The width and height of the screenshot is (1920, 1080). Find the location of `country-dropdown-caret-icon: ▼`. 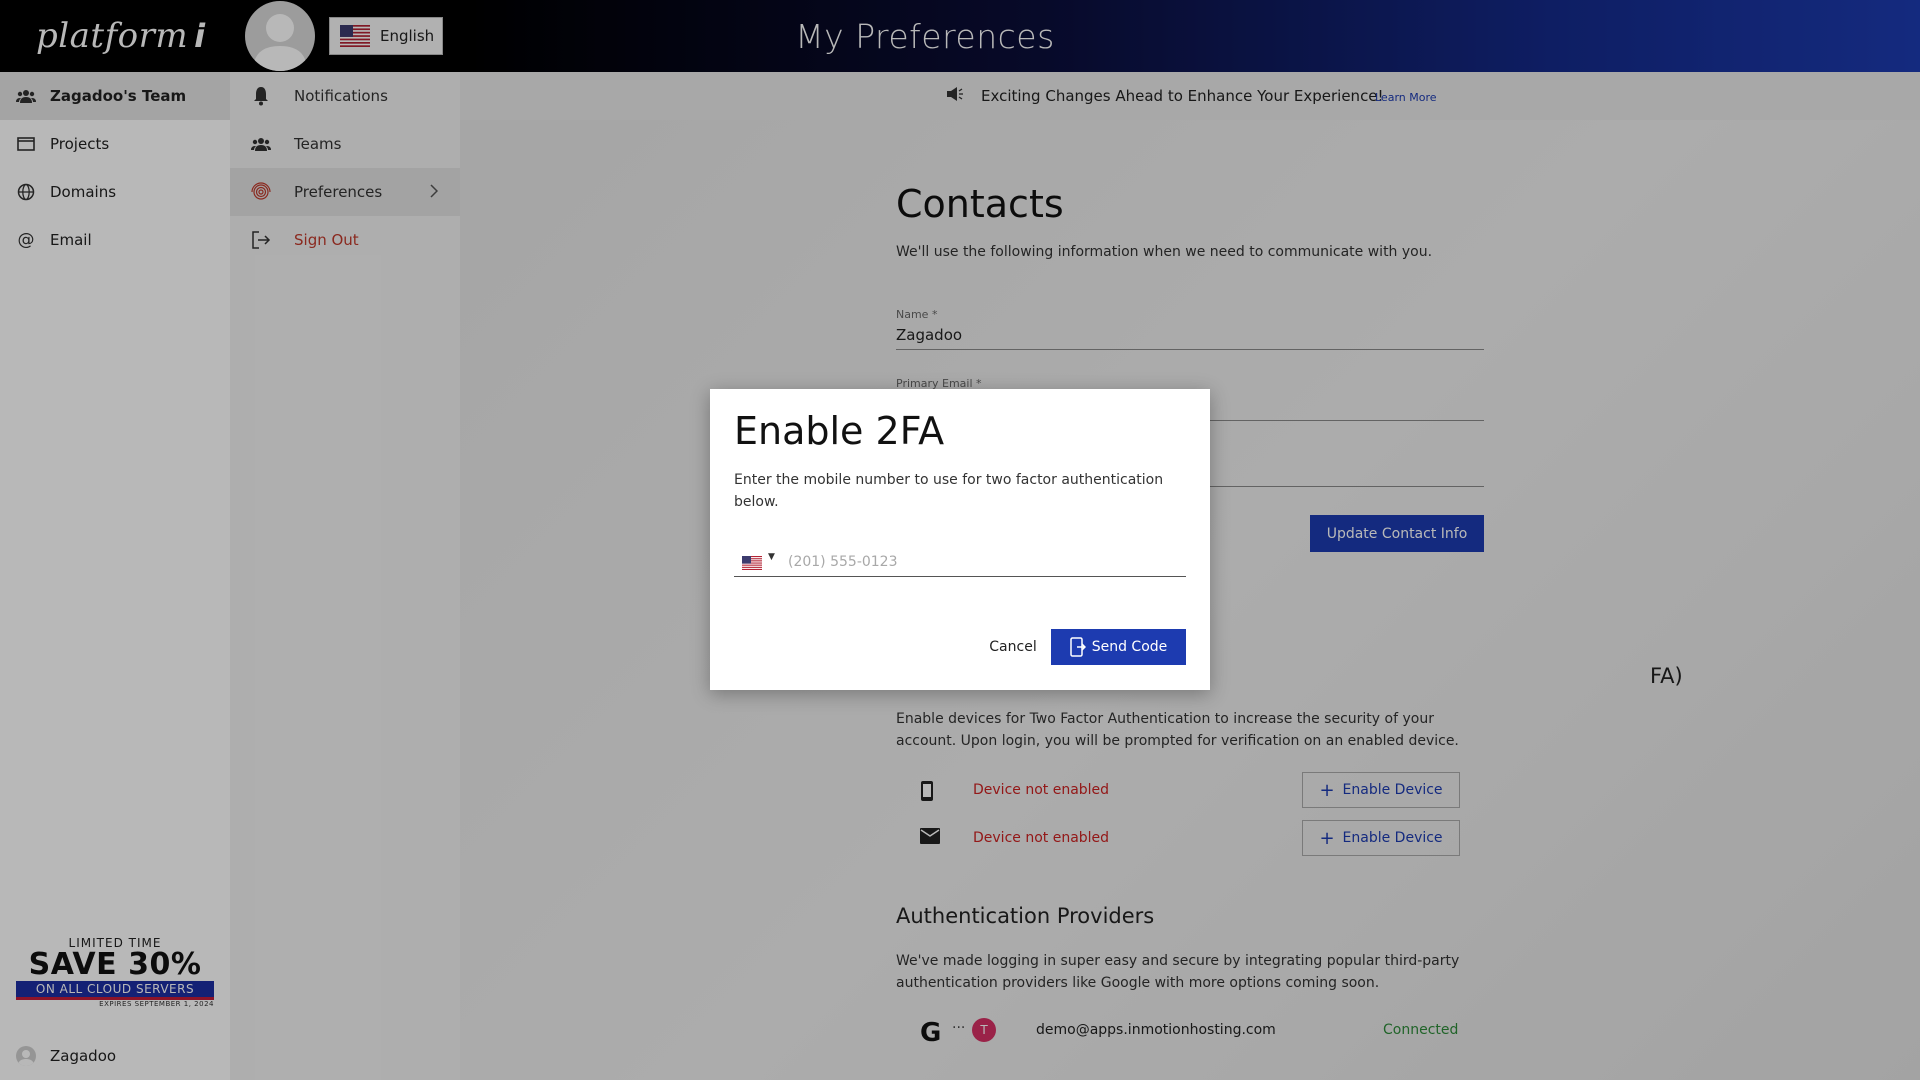

country-dropdown-caret-icon: ▼ is located at coordinates (771, 557).